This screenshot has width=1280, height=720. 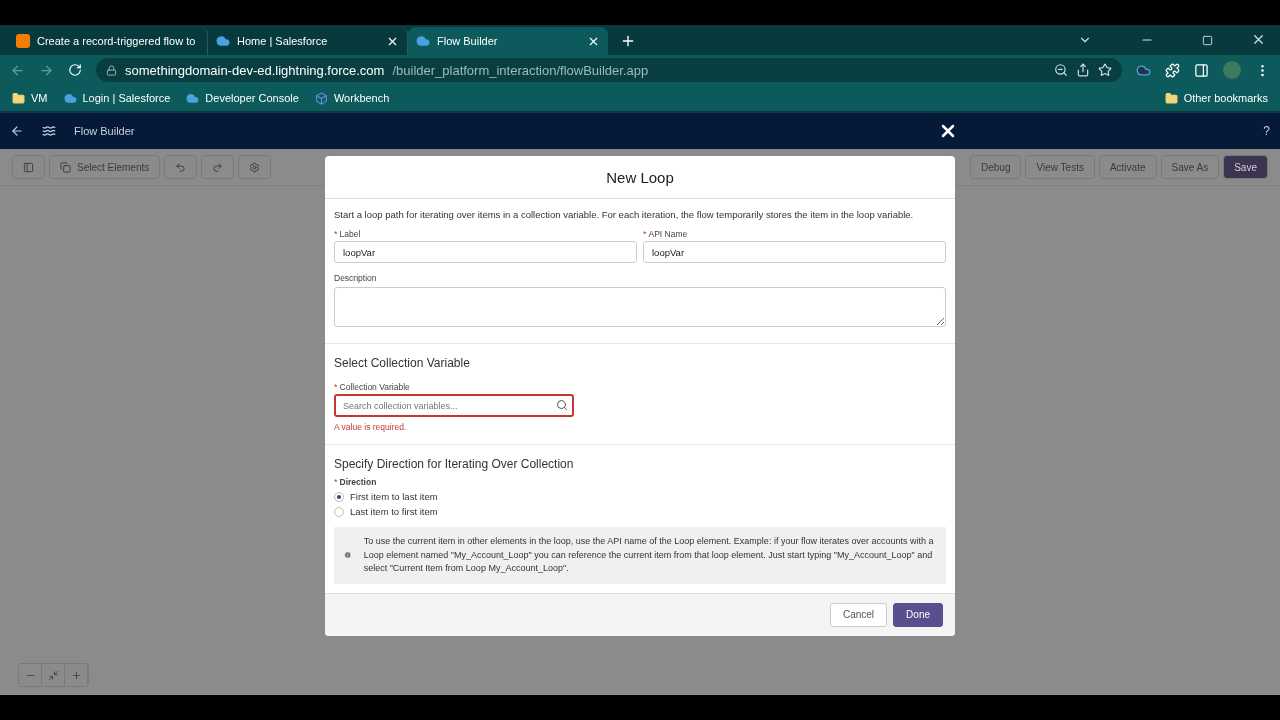 What do you see at coordinates (624, 214) in the screenshot?
I see `intro-text: Start a loop path for iterating over items in a collection variable. For each iteration, the flow temporarily stores the item in the loop variable.` at bounding box center [624, 214].